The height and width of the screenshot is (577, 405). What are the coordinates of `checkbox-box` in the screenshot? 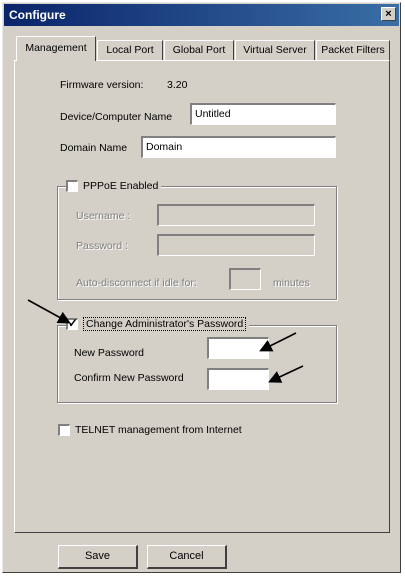 It's located at (64, 430).